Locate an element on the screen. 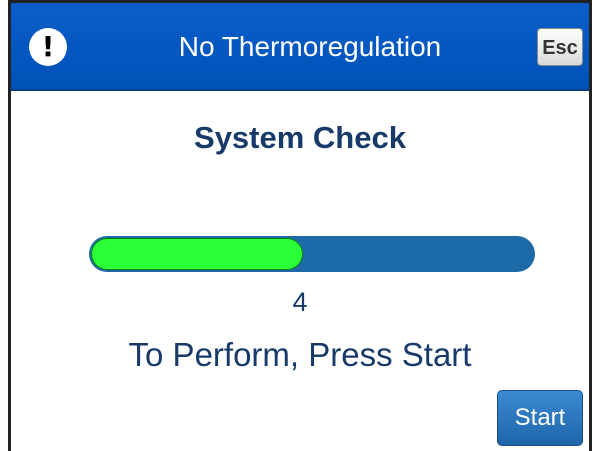  progress-bar is located at coordinates (312, 254).